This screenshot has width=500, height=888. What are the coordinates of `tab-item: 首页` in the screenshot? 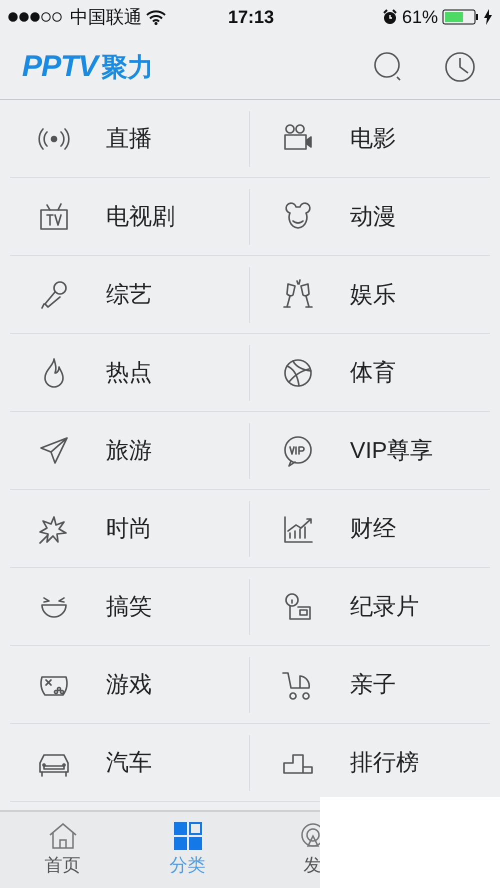 It's located at (62, 850).